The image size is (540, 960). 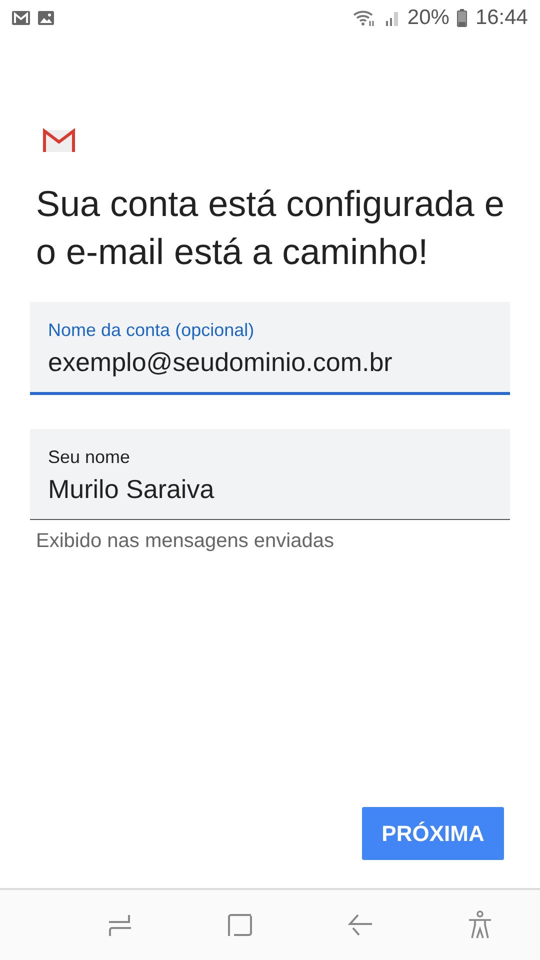 I want to click on helper-text: Exibido nas mensagens enviadas, so click(x=185, y=541).